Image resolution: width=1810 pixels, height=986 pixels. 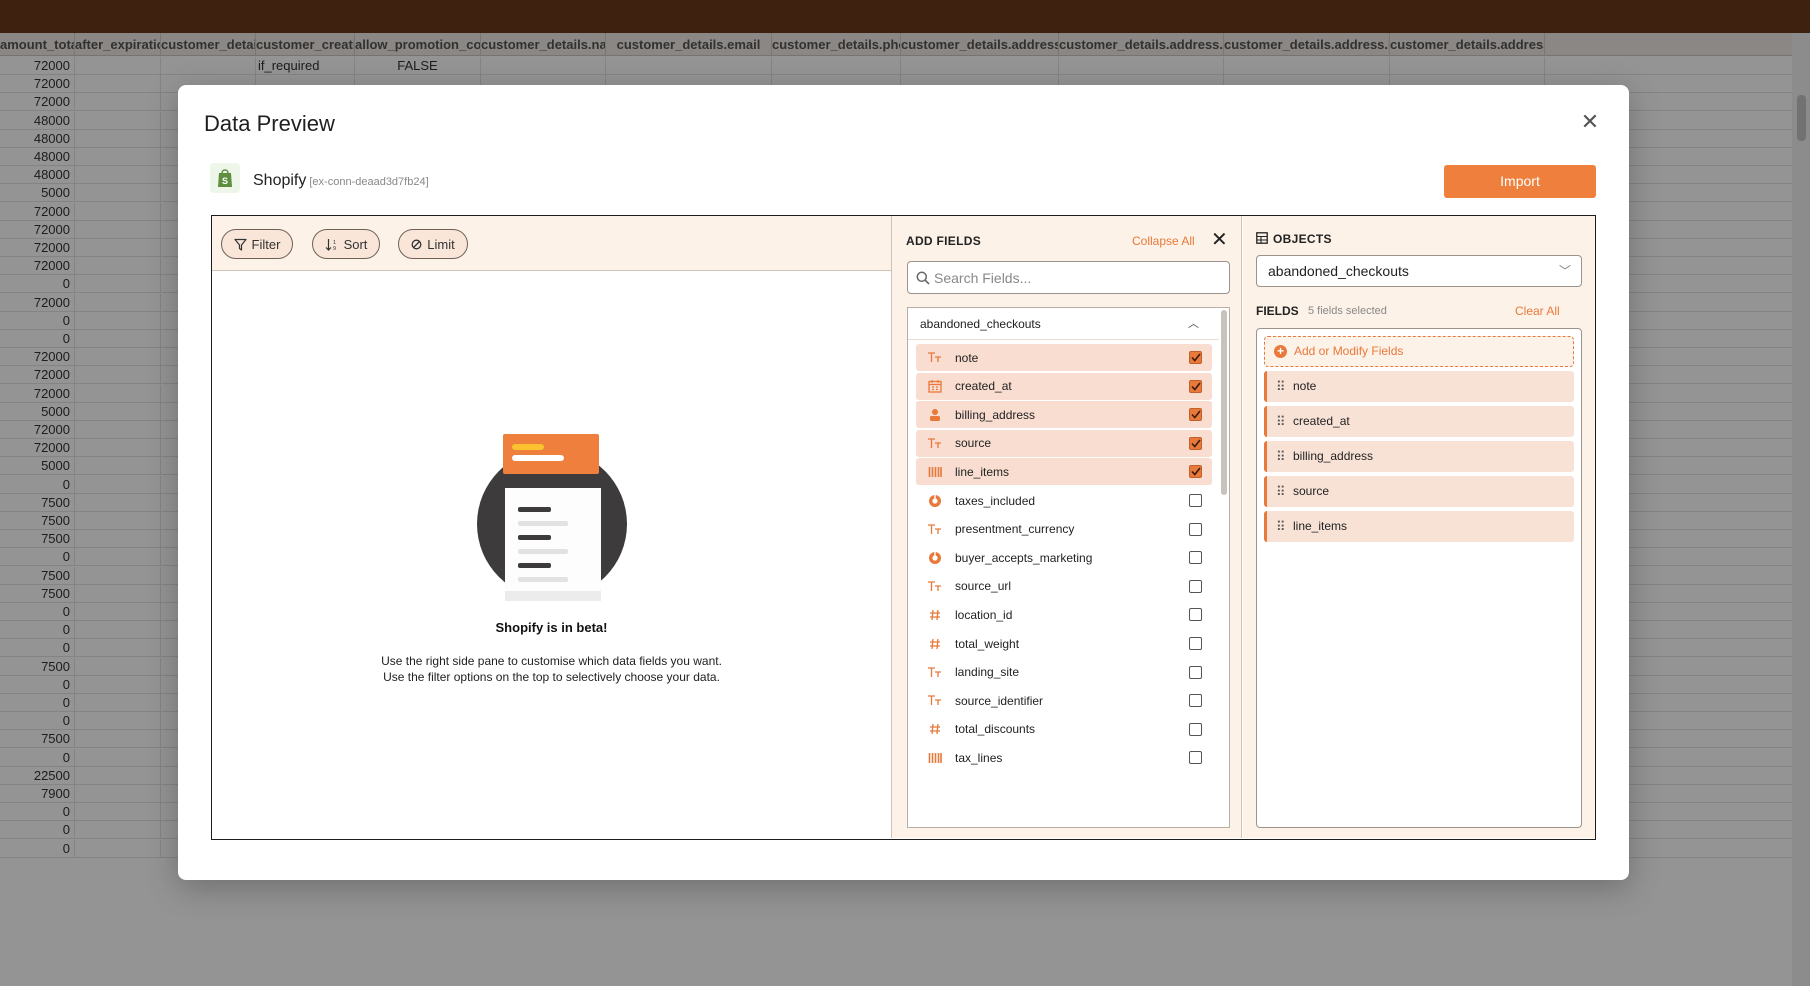 What do you see at coordinates (934, 614) in the screenshot?
I see `number-icon` at bounding box center [934, 614].